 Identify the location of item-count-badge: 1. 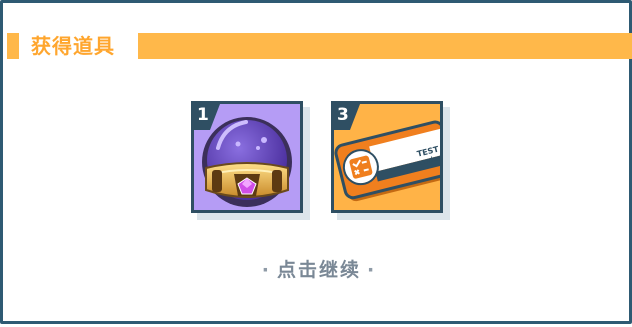
(209, 117).